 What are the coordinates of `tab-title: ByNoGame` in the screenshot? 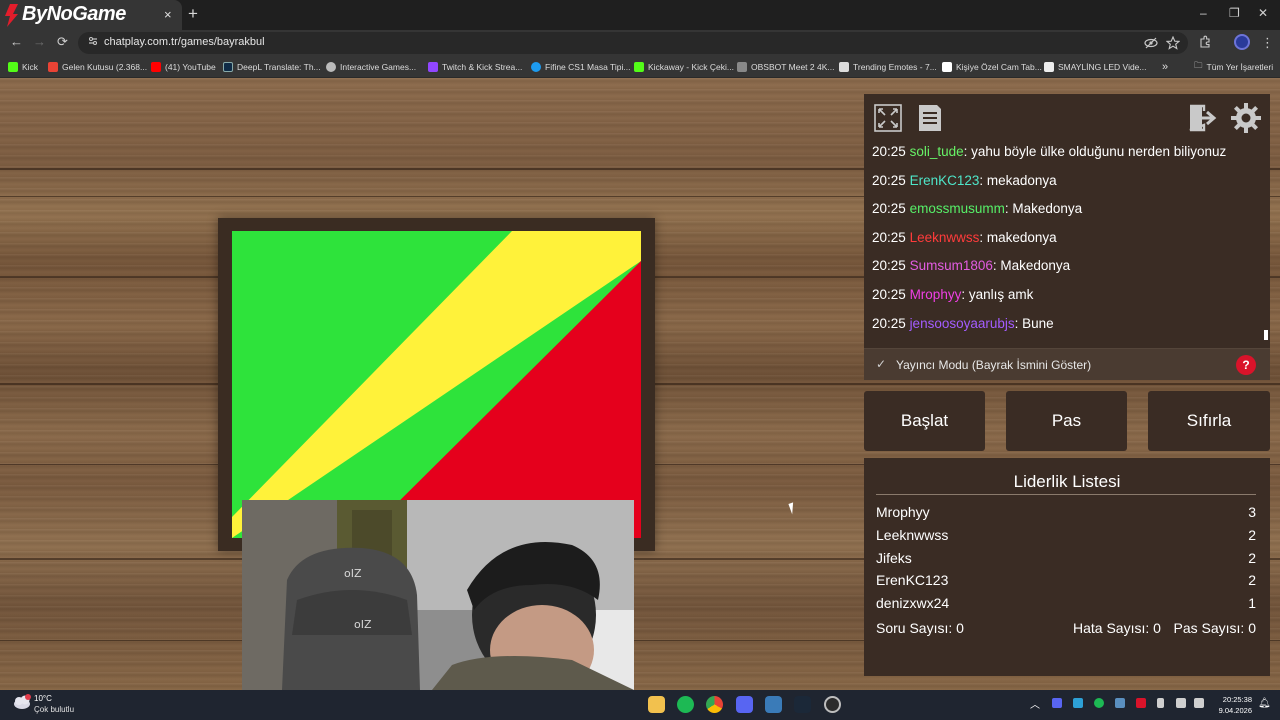 It's located at (74, 14).